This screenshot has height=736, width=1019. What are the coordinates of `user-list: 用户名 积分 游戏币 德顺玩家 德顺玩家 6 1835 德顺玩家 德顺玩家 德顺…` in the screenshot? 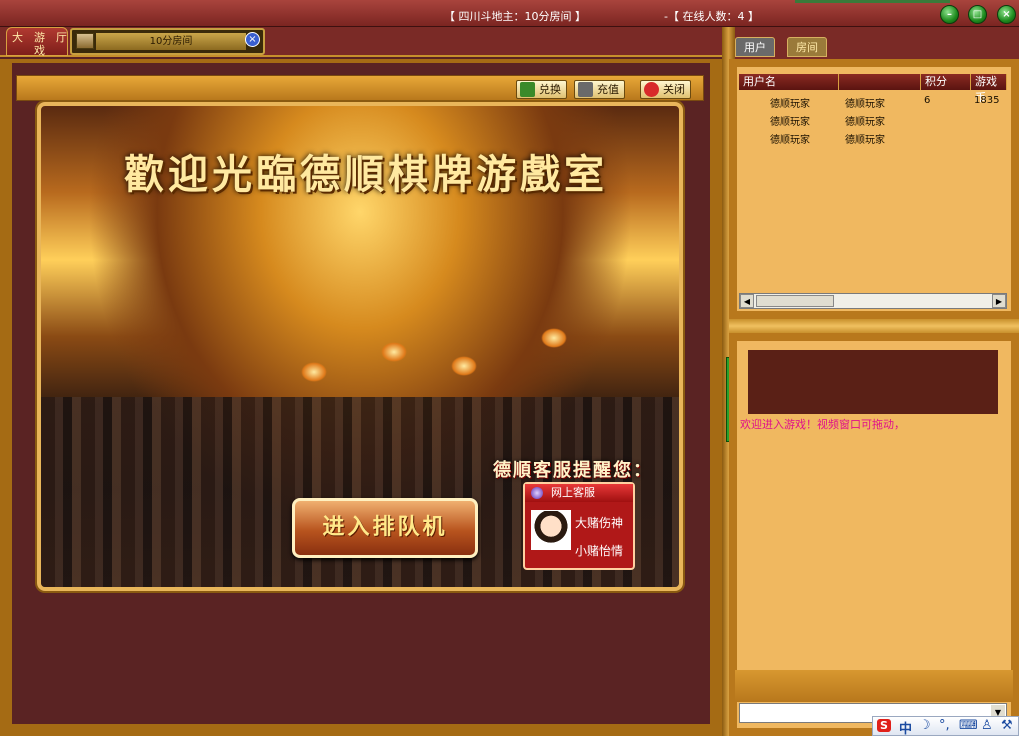 It's located at (873, 184).